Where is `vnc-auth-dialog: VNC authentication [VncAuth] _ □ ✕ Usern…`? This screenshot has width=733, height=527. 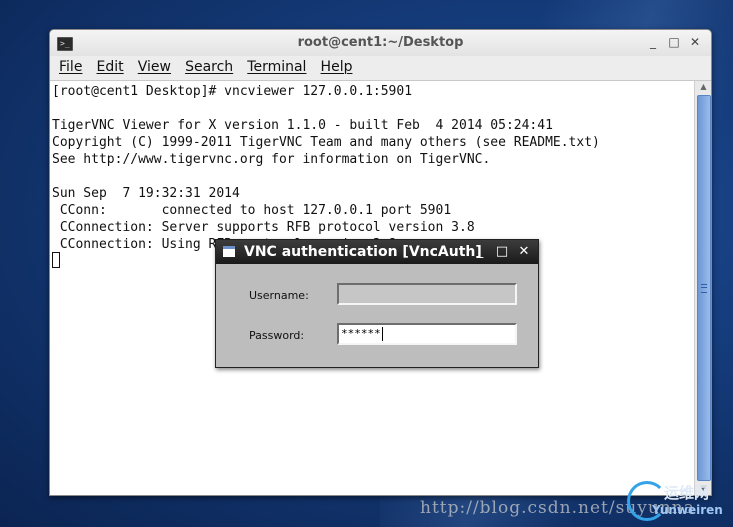 vnc-auth-dialog: VNC authentication [VncAuth] _ □ ✕ Usern… is located at coordinates (377, 303).